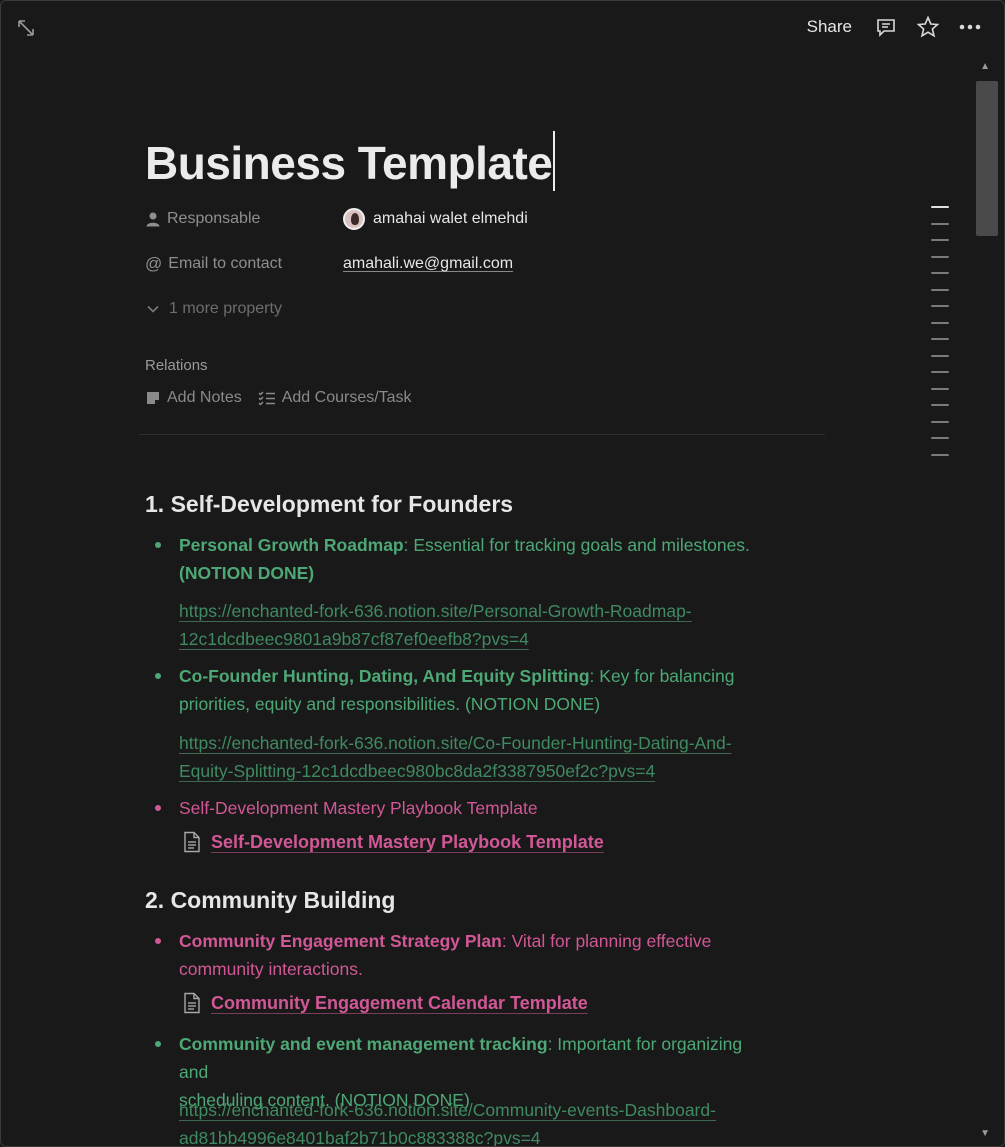  I want to click on more-properties: 1 more property, so click(213, 309).